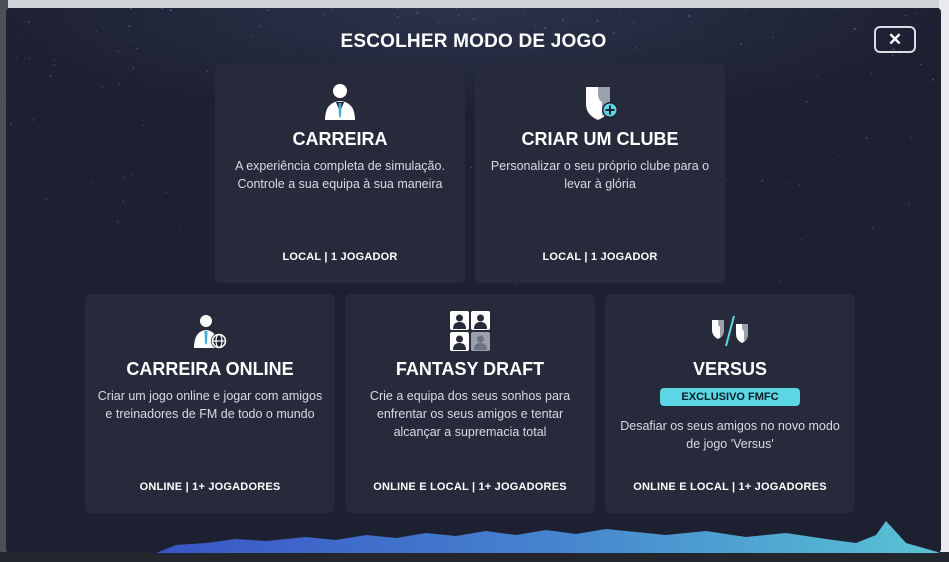 The height and width of the screenshot is (562, 949). I want to click on close-button: ✕, so click(895, 39).